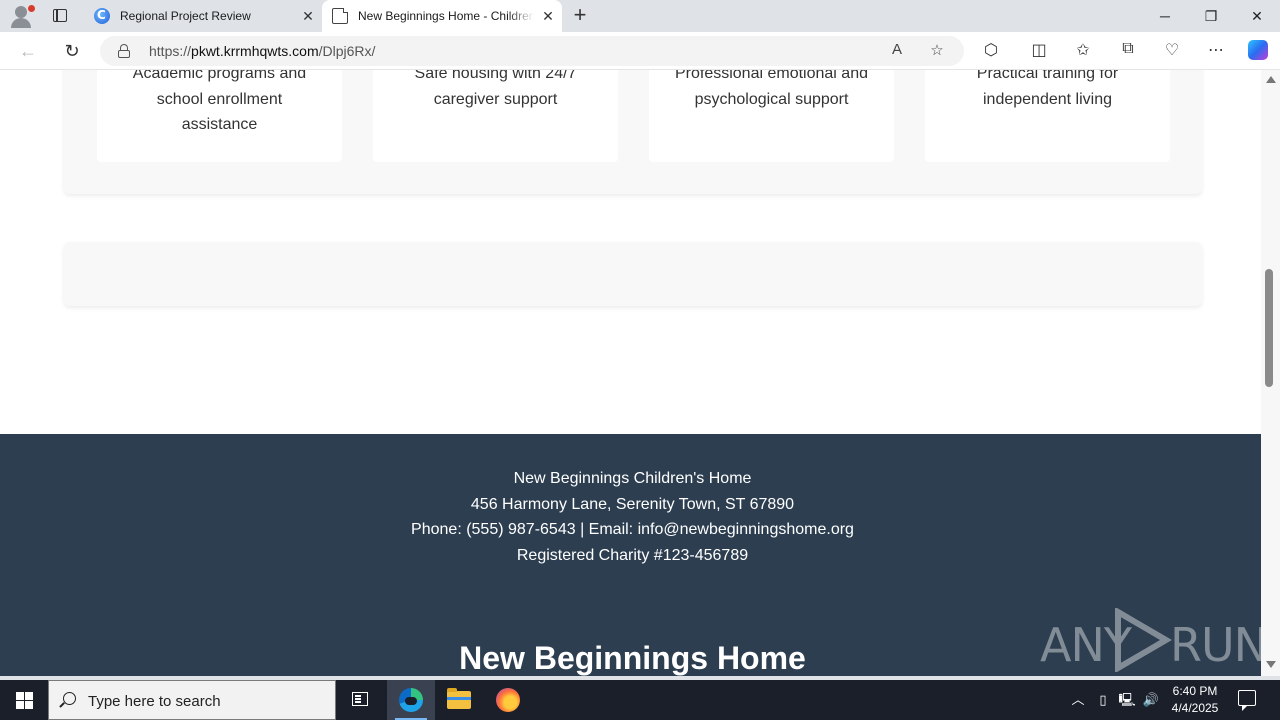 The width and height of the screenshot is (1280, 720). What do you see at coordinates (495, 89) in the screenshot?
I see `service-card-text: Safe housing with 24/7 caregiver support` at bounding box center [495, 89].